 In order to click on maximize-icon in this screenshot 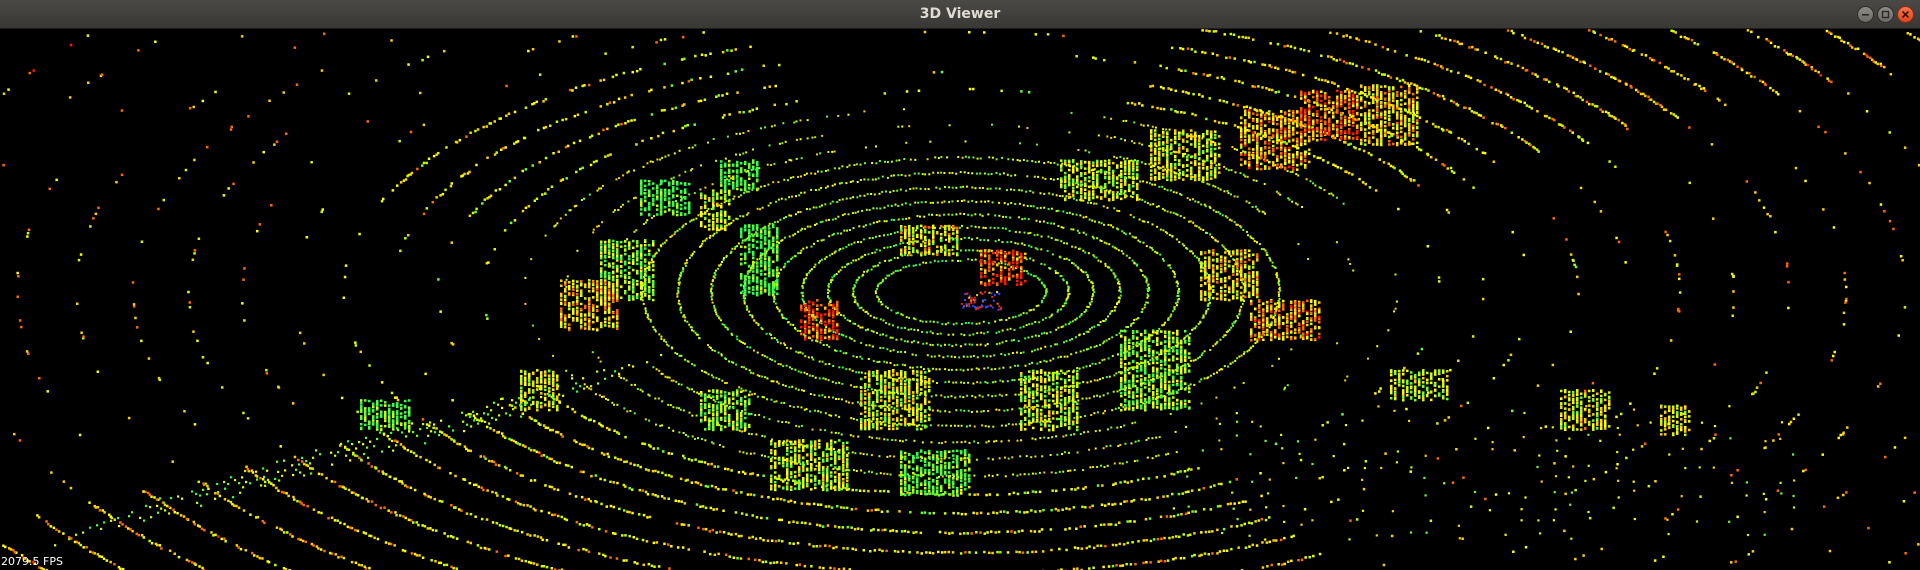, I will do `click(1885, 14)`.